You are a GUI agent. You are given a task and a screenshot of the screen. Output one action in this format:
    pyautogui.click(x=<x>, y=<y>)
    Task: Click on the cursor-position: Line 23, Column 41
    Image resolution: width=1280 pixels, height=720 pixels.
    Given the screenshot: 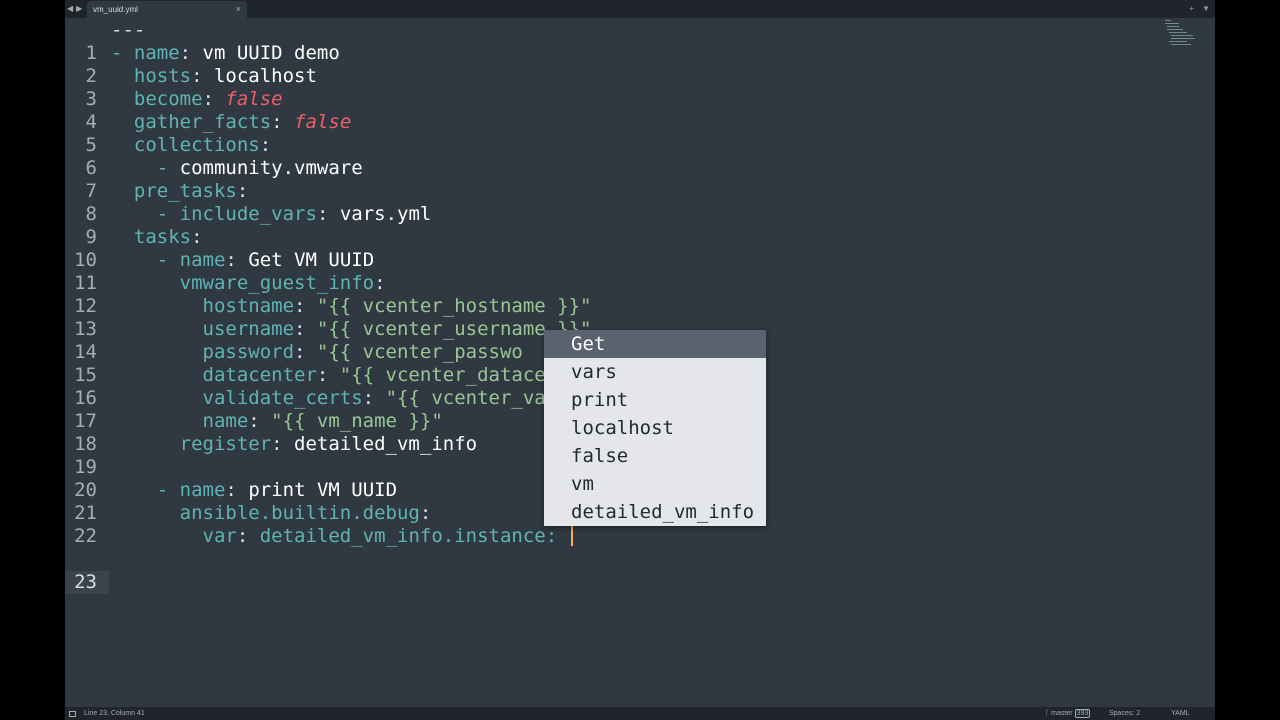 What is the action you would take?
    pyautogui.click(x=114, y=713)
    